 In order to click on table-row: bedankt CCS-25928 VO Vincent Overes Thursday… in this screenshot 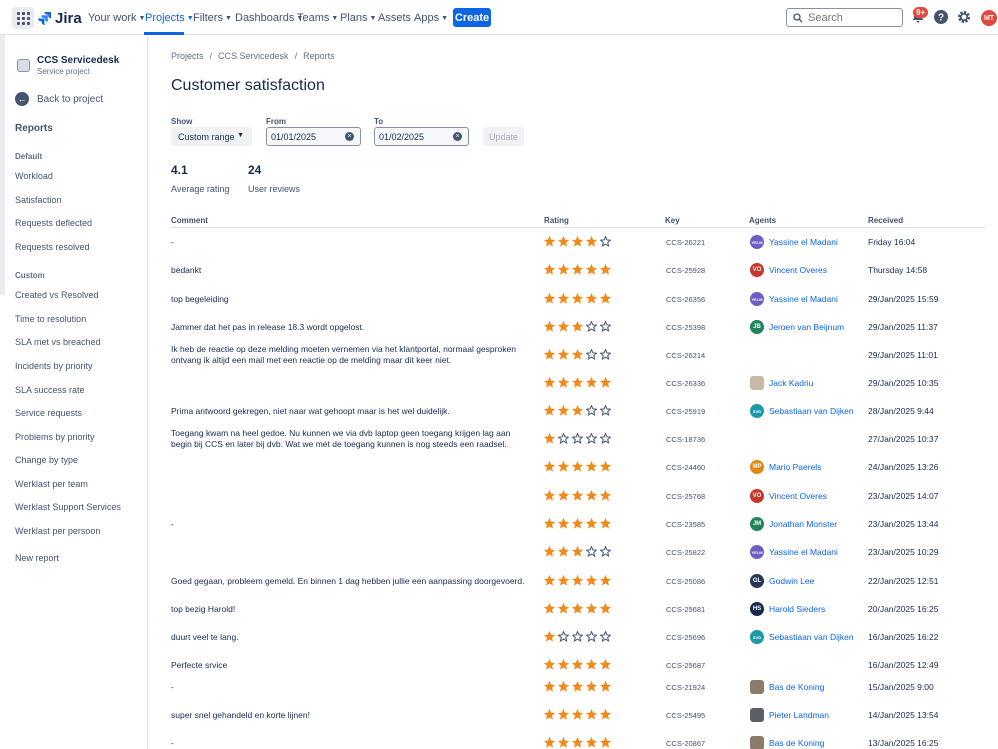, I will do `click(578, 277)`.